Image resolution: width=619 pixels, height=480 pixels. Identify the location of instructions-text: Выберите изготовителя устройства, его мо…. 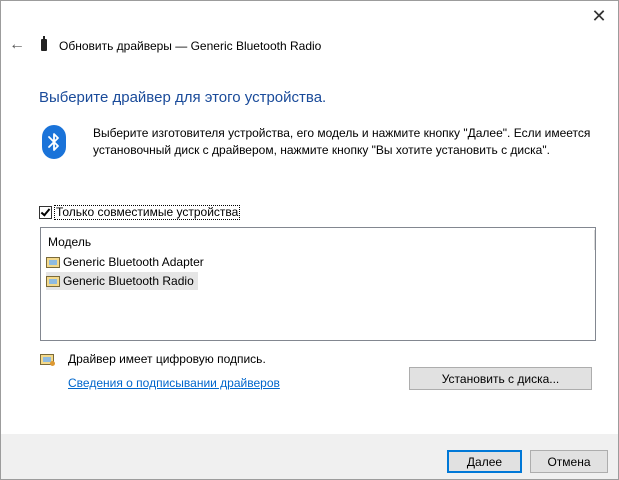
(342, 141).